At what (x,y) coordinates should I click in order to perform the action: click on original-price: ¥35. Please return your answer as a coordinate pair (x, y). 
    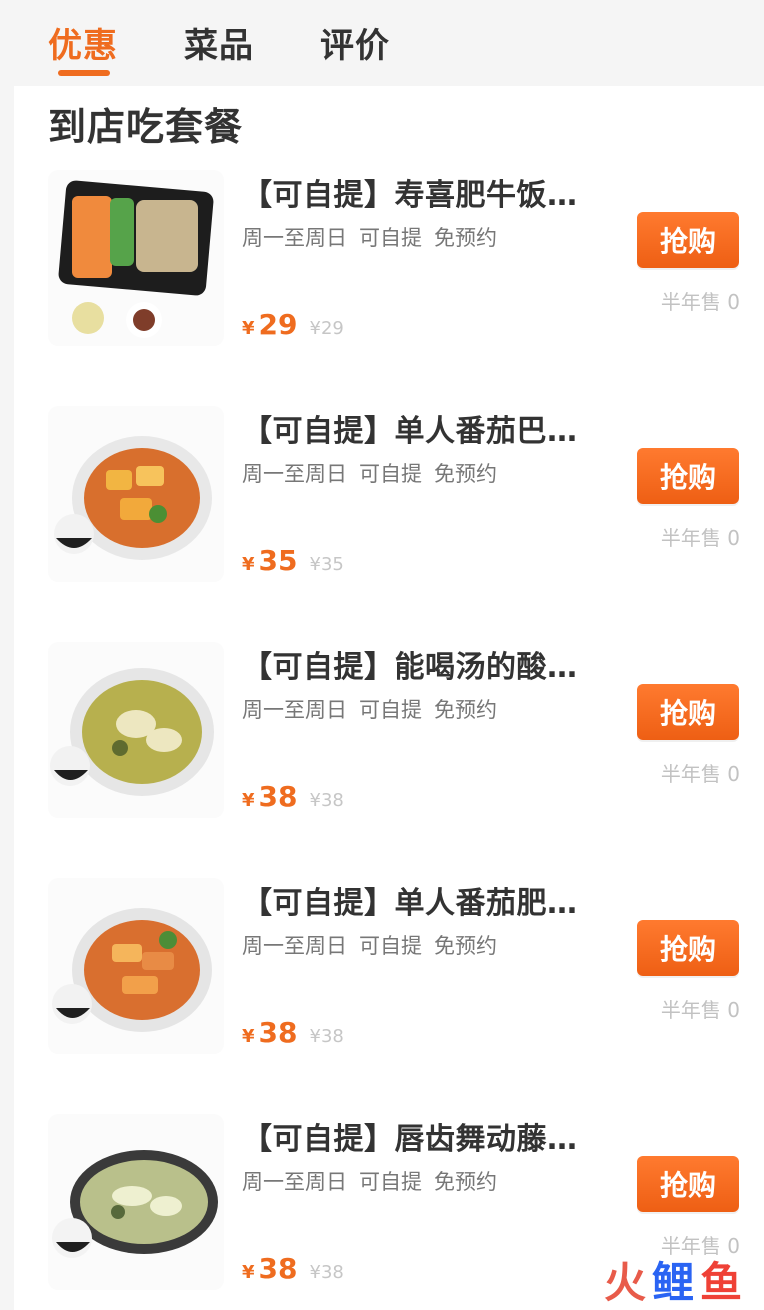
    Looking at the image, I should click on (326, 564).